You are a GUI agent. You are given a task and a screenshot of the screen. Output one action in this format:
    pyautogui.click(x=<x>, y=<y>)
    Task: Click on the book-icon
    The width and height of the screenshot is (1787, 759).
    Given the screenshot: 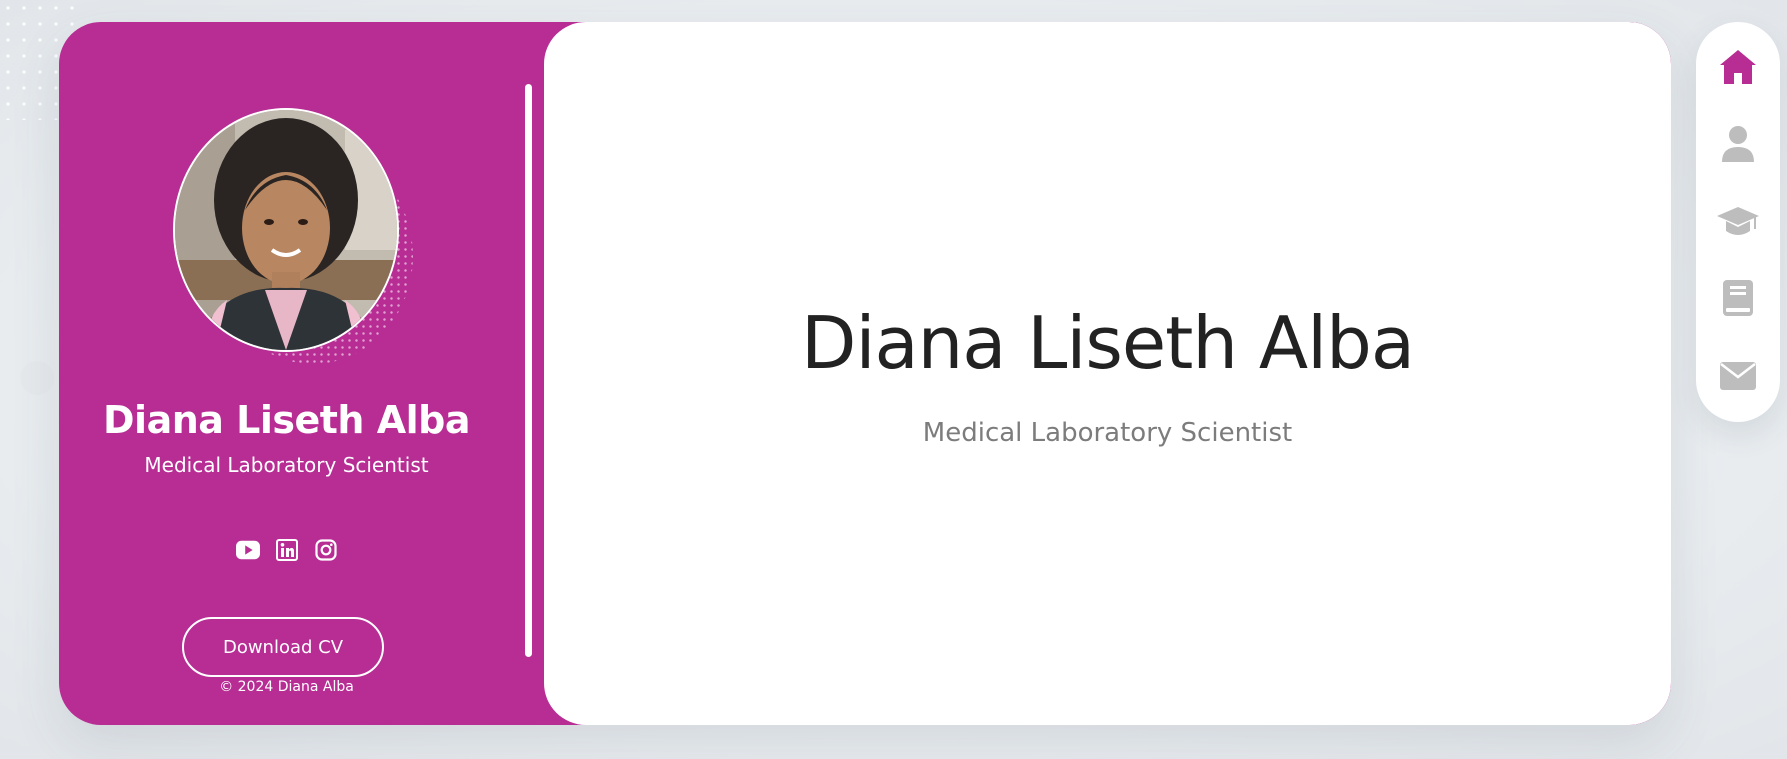 What is the action you would take?
    pyautogui.click(x=1738, y=298)
    